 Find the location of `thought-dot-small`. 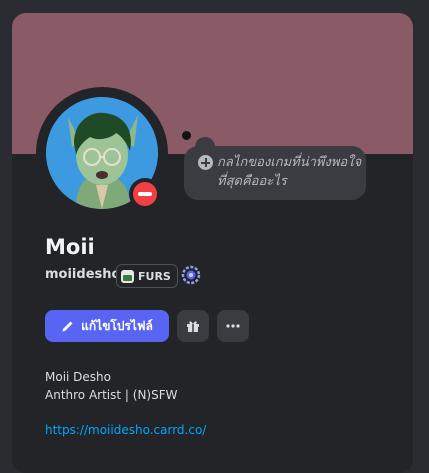

thought-dot-small is located at coordinates (186, 135).